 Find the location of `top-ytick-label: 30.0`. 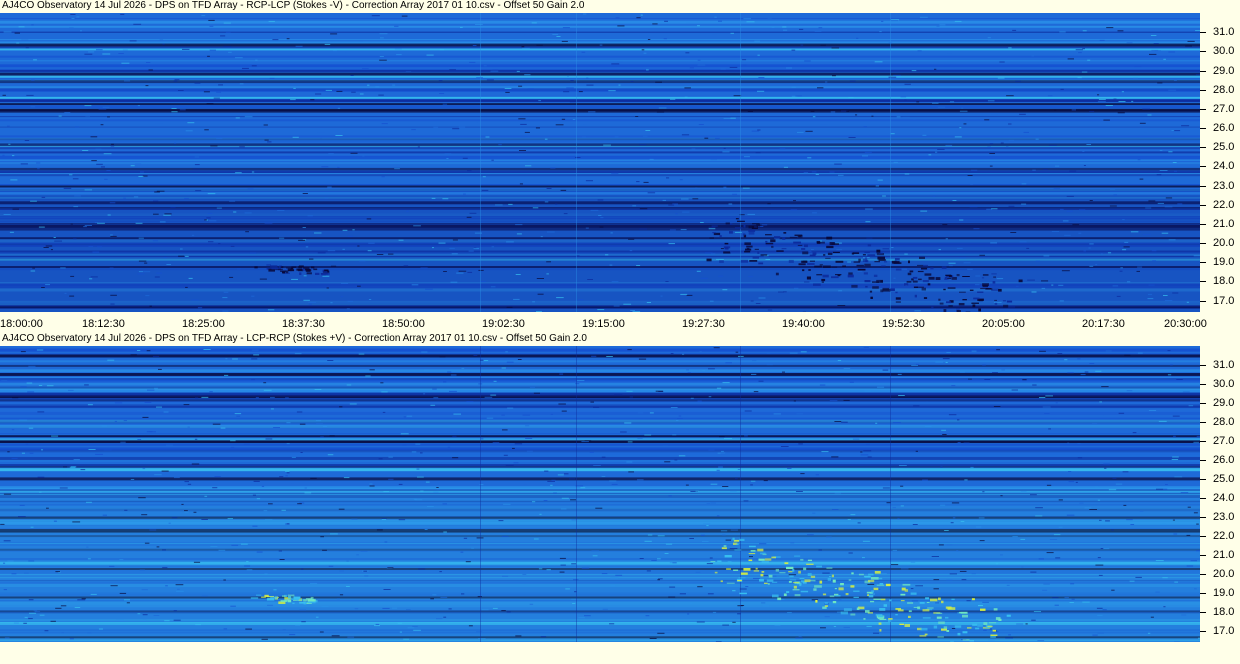

top-ytick-label: 30.0 is located at coordinates (1224, 51).